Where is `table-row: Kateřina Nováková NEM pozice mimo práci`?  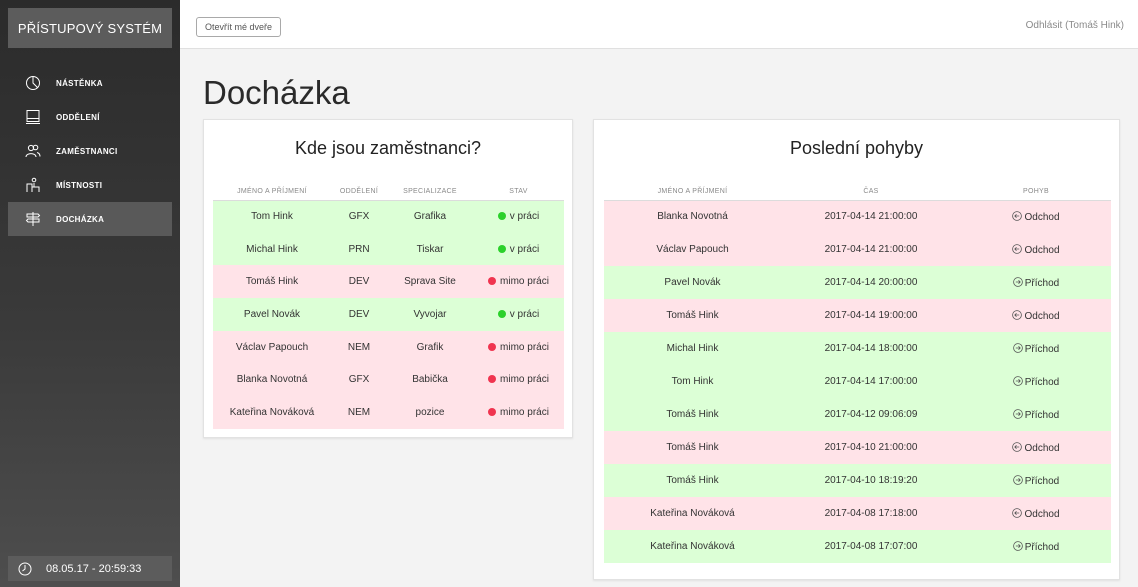
table-row: Kateřina Nováková NEM pozice mimo práci is located at coordinates (388, 412).